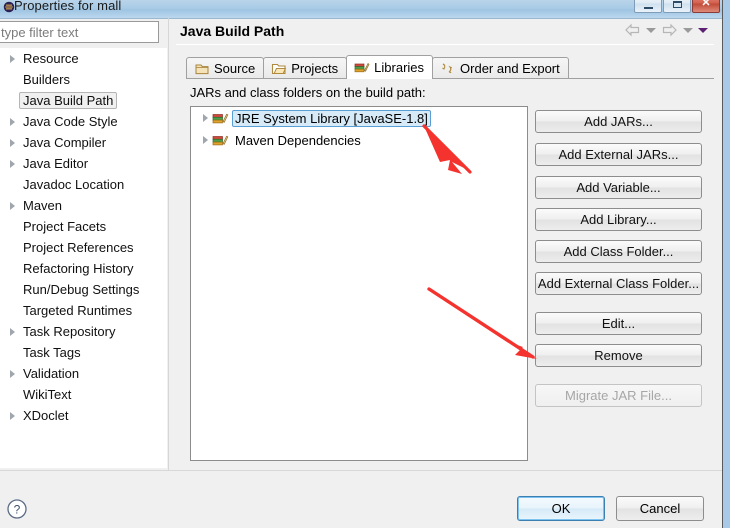  I want to click on maximize-button, so click(677, 6).